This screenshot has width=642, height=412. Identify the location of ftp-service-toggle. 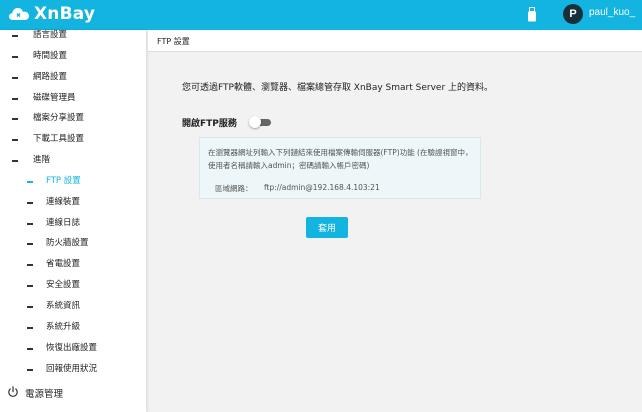
(260, 122).